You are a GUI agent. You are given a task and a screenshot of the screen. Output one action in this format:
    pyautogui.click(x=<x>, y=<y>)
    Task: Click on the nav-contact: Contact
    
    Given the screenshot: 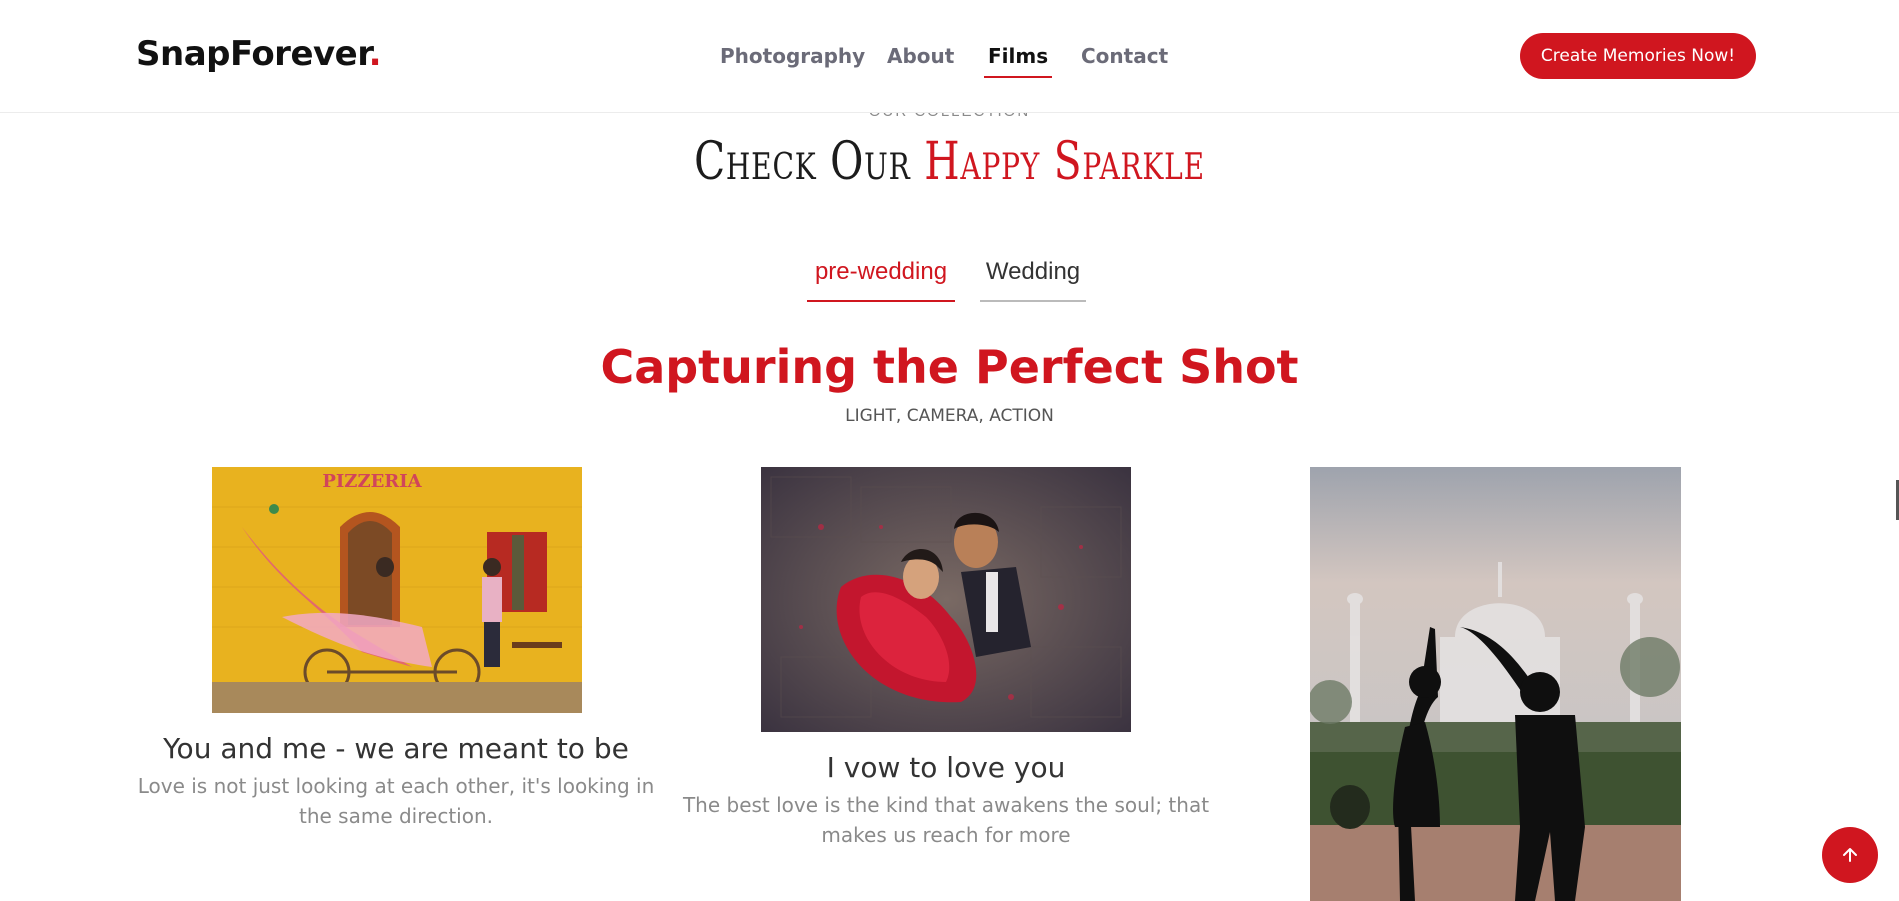 What is the action you would take?
    pyautogui.click(x=1124, y=56)
    